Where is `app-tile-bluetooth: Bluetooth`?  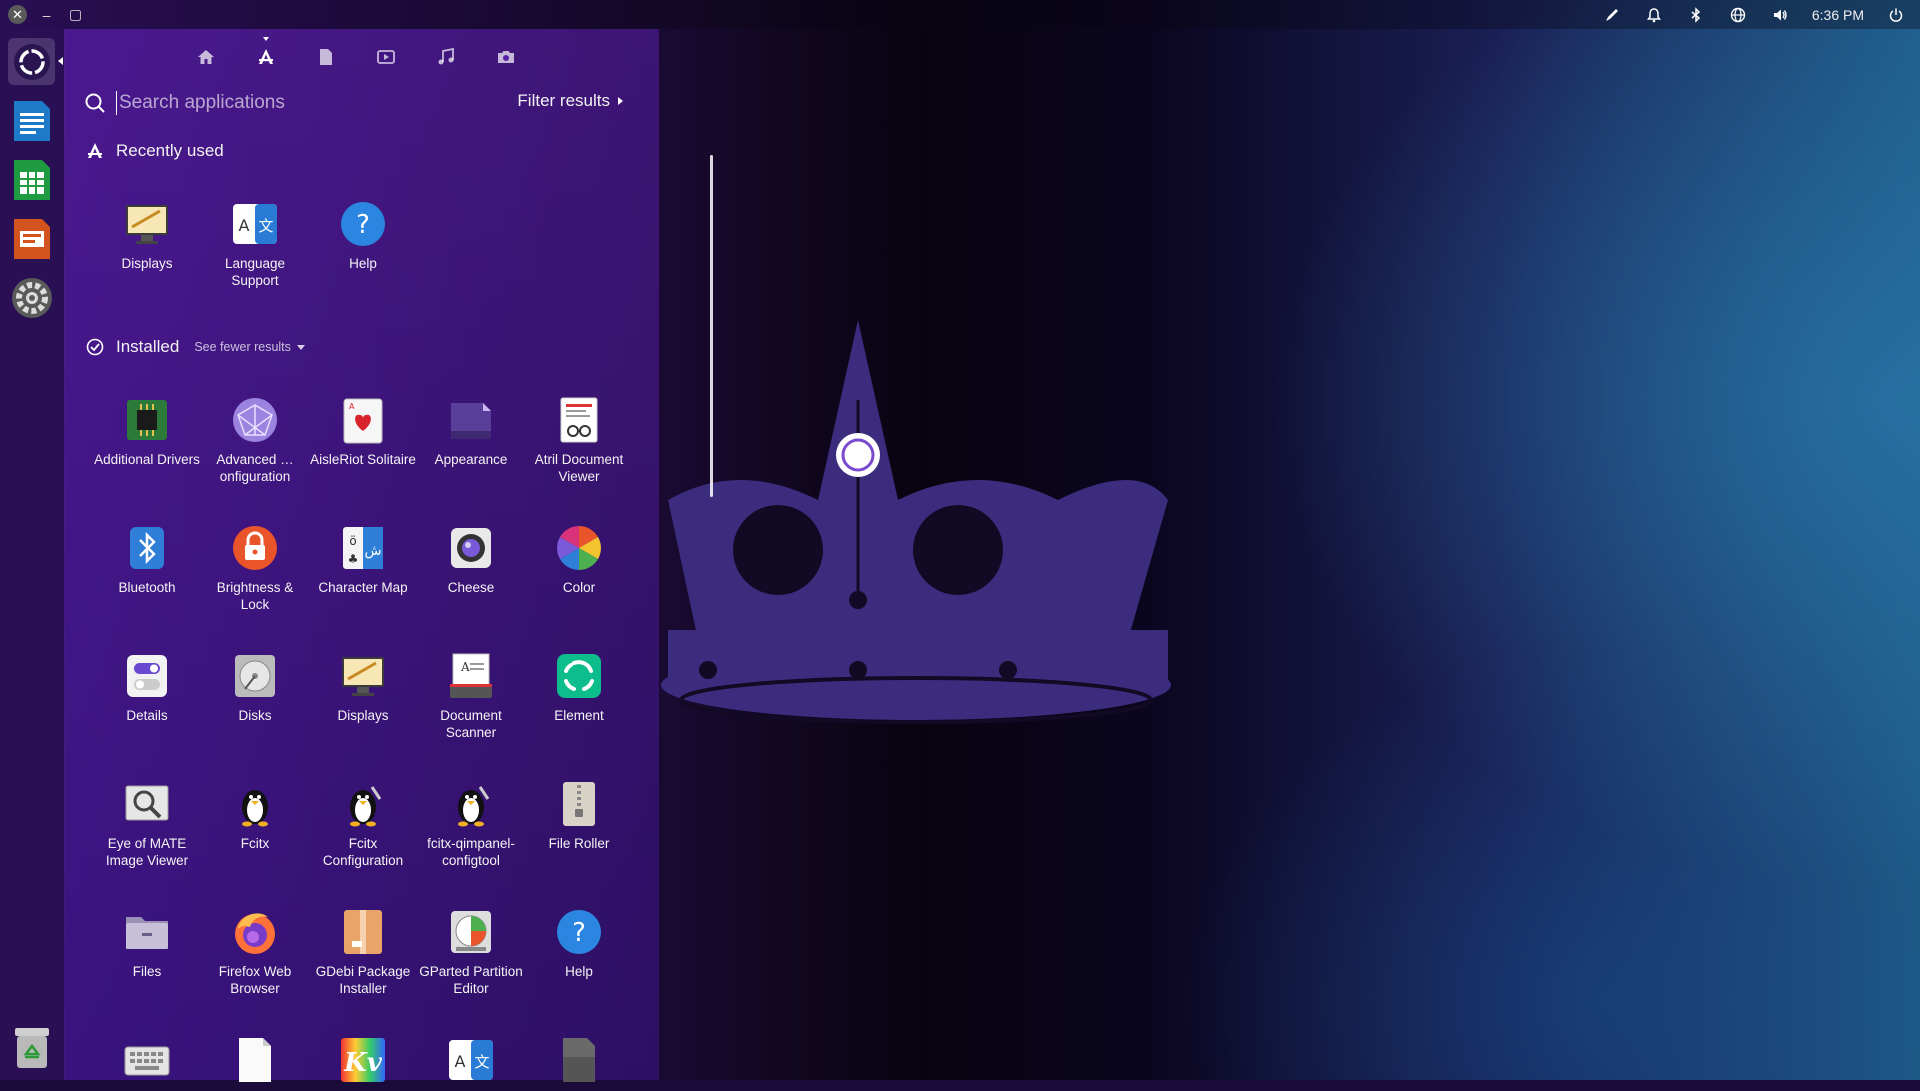 app-tile-bluetooth: Bluetooth is located at coordinates (147, 559).